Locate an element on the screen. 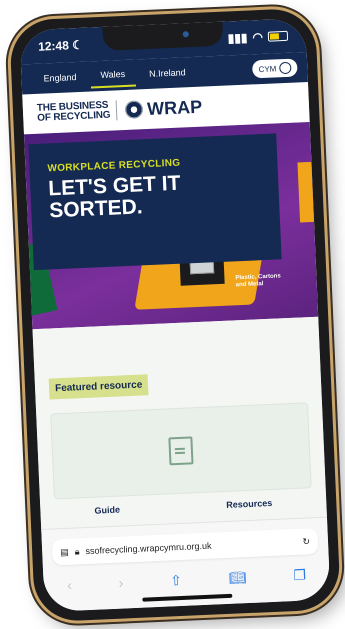  bin-label-line2: and Metal is located at coordinates (249, 285).